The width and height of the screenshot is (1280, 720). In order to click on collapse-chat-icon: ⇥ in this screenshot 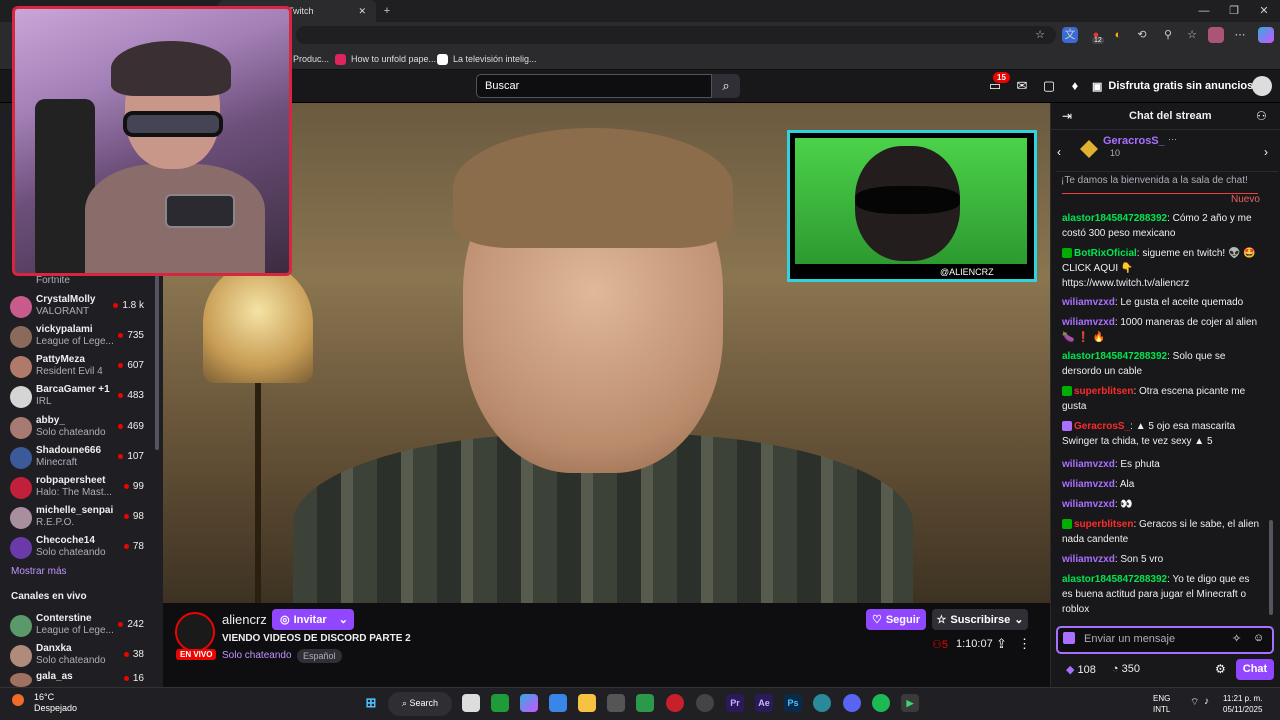, I will do `click(1067, 116)`.